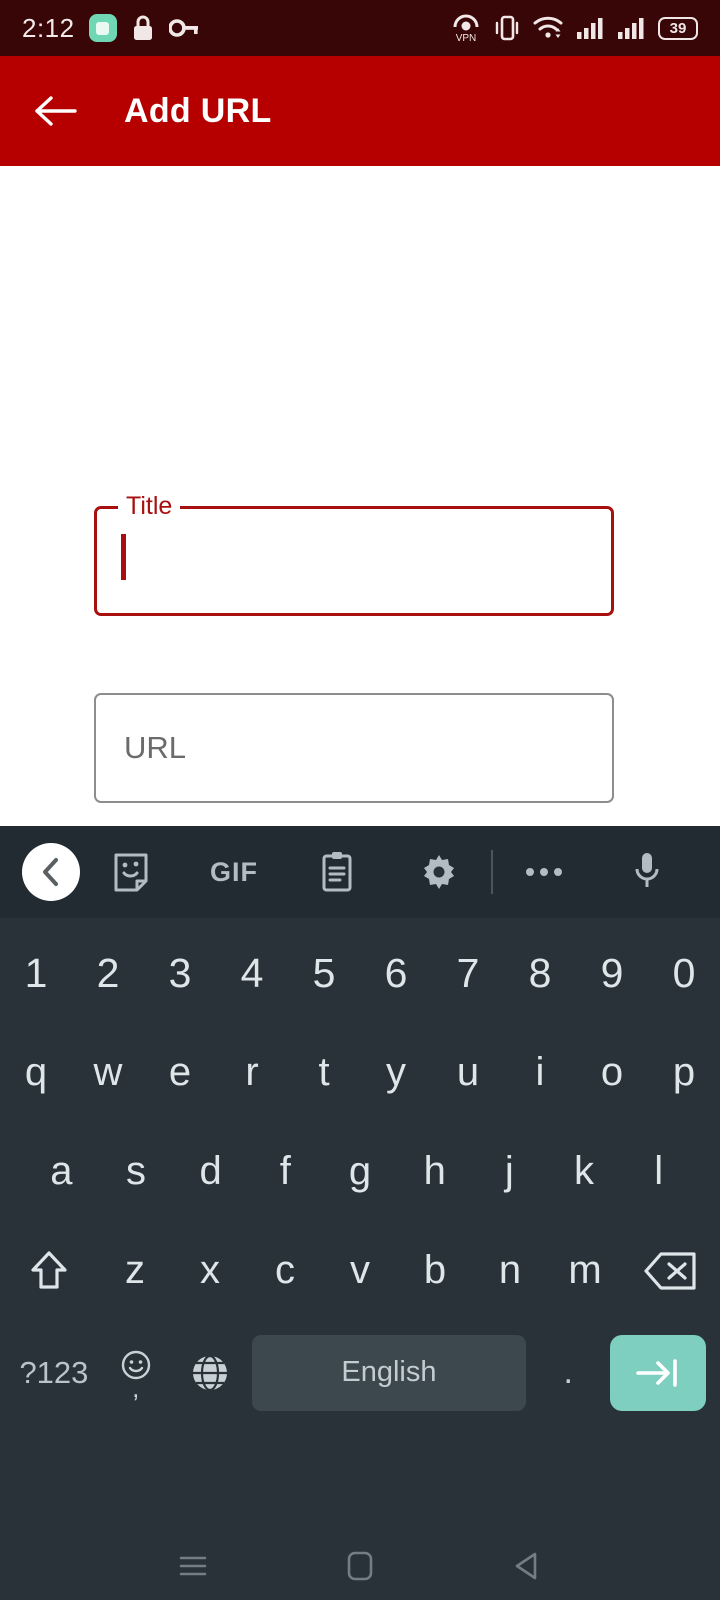 The image size is (720, 1600). I want to click on keyboard-row-space: ?123 , English ., so click(360, 1372).